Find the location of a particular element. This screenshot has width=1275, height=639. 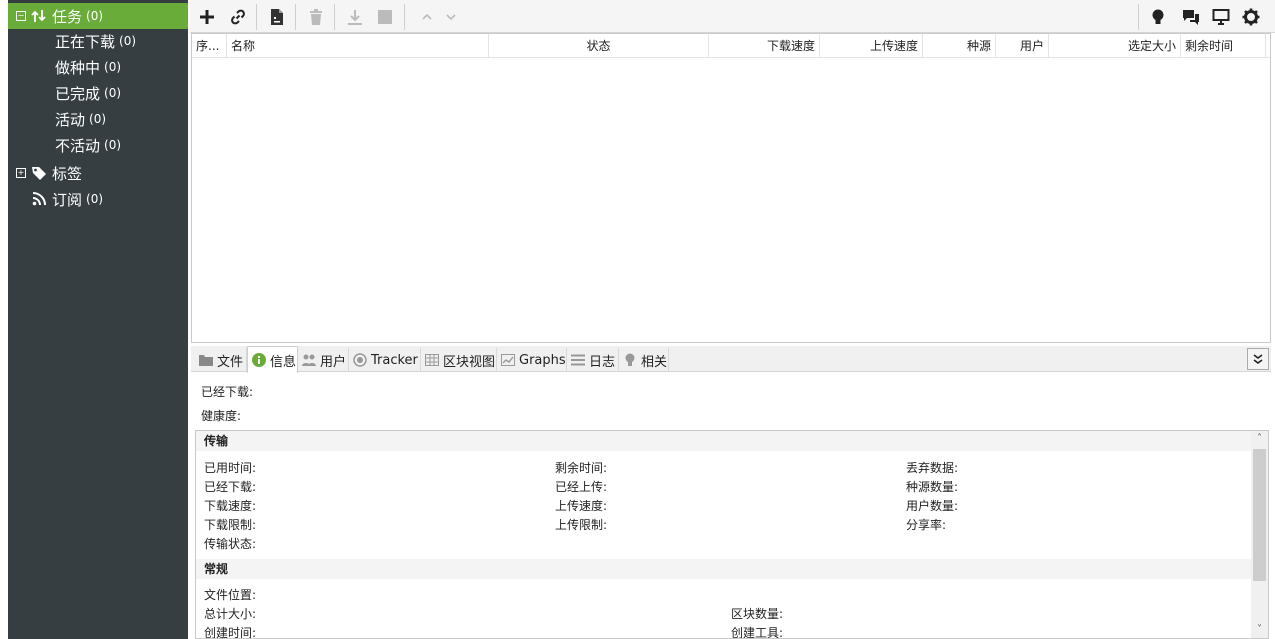

delete-button is located at coordinates (316, 17).